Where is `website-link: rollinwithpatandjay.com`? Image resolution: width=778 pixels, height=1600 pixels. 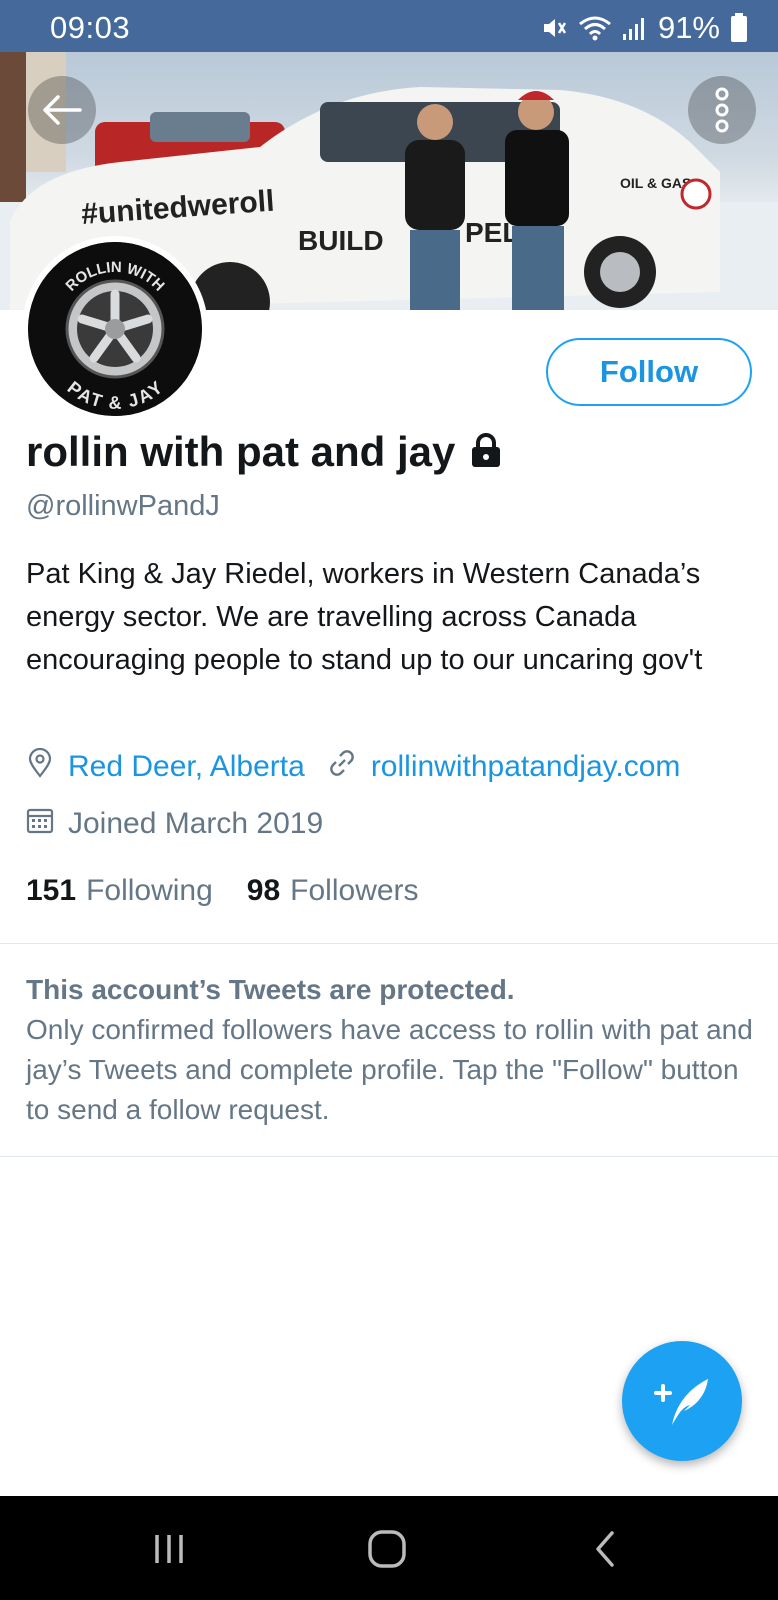
website-link: rollinwithpatandjay.com is located at coordinates (526, 767).